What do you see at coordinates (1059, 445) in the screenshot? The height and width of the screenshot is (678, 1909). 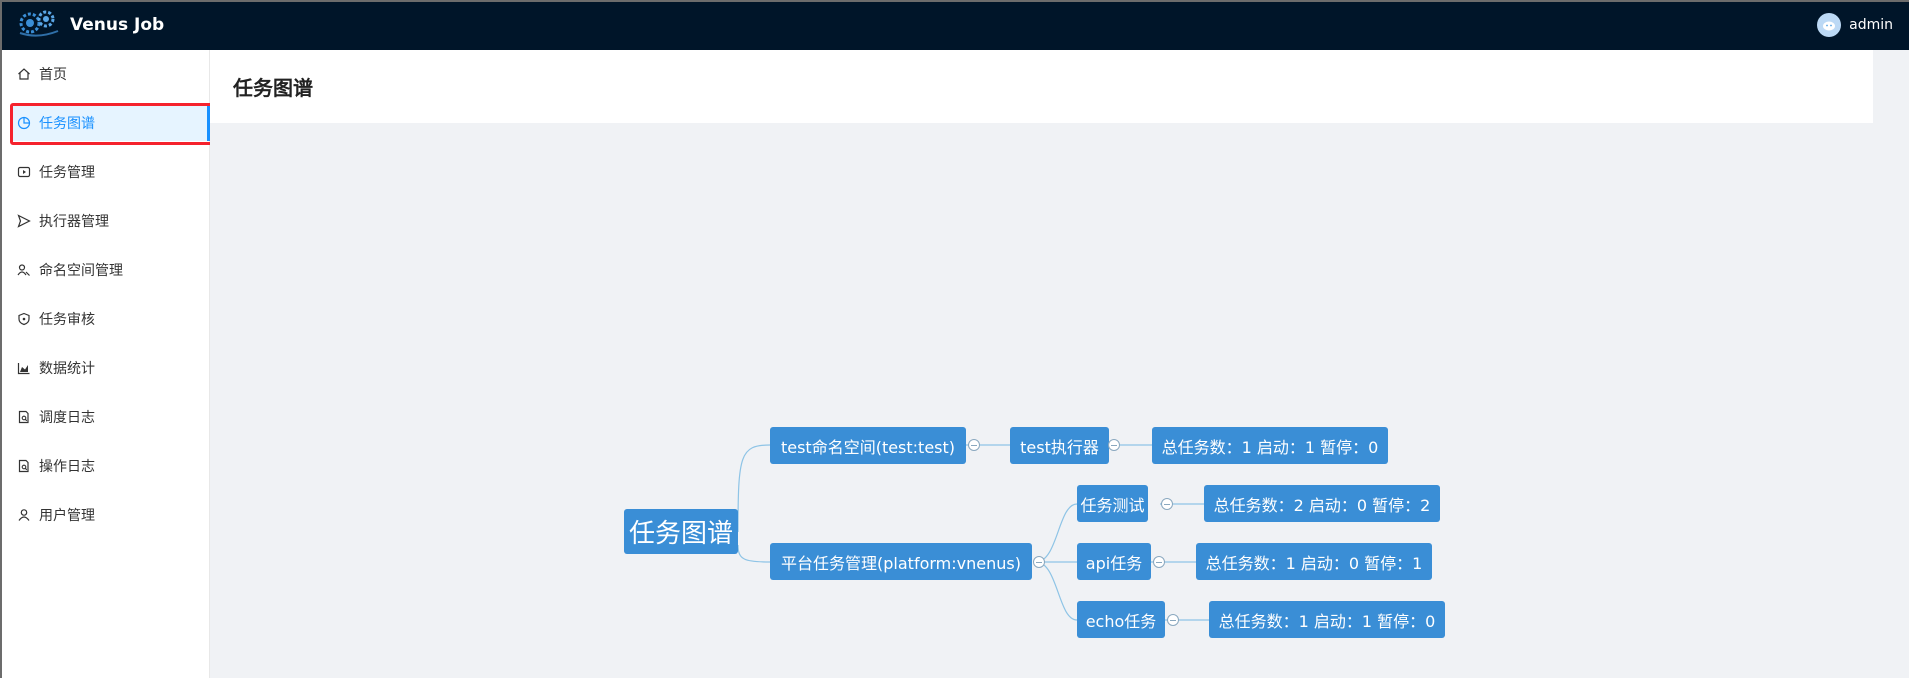 I see `graph-node-executor-test: test执行器` at bounding box center [1059, 445].